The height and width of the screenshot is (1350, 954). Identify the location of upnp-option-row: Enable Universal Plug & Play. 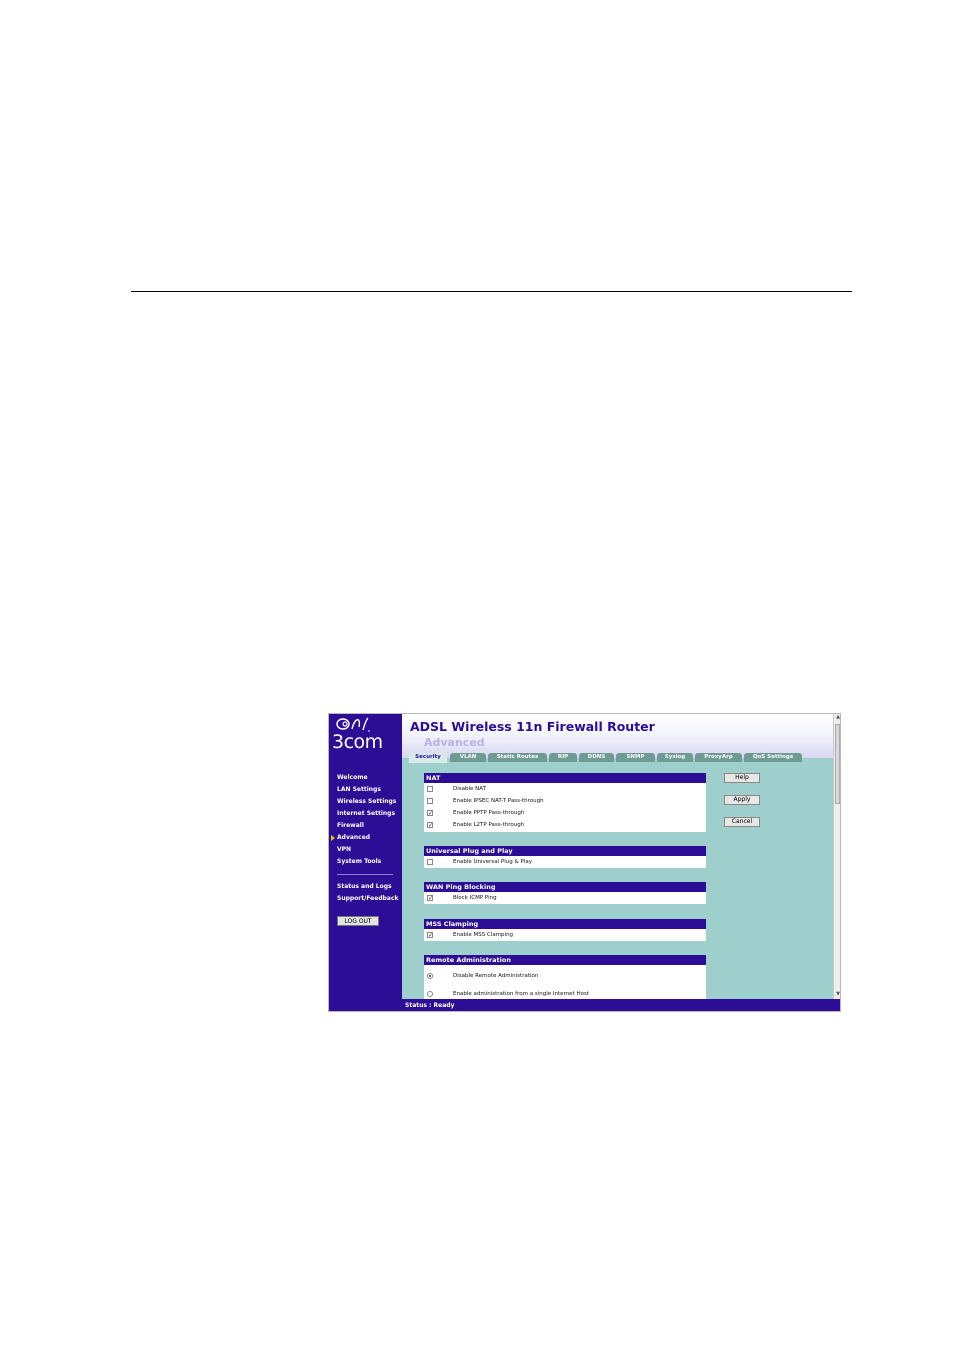
(565, 862).